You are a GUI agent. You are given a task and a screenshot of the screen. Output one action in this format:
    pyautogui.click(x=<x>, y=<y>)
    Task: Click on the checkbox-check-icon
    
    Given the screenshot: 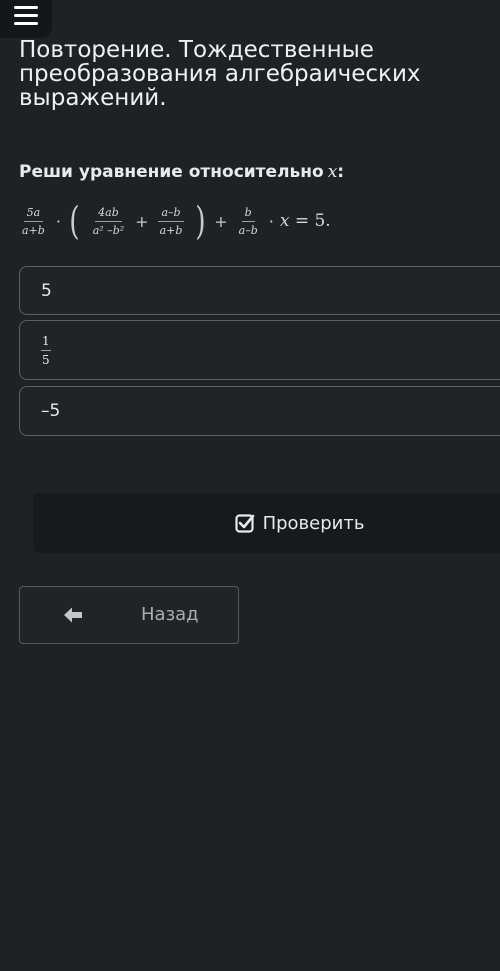 What is the action you would take?
    pyautogui.click(x=244, y=523)
    